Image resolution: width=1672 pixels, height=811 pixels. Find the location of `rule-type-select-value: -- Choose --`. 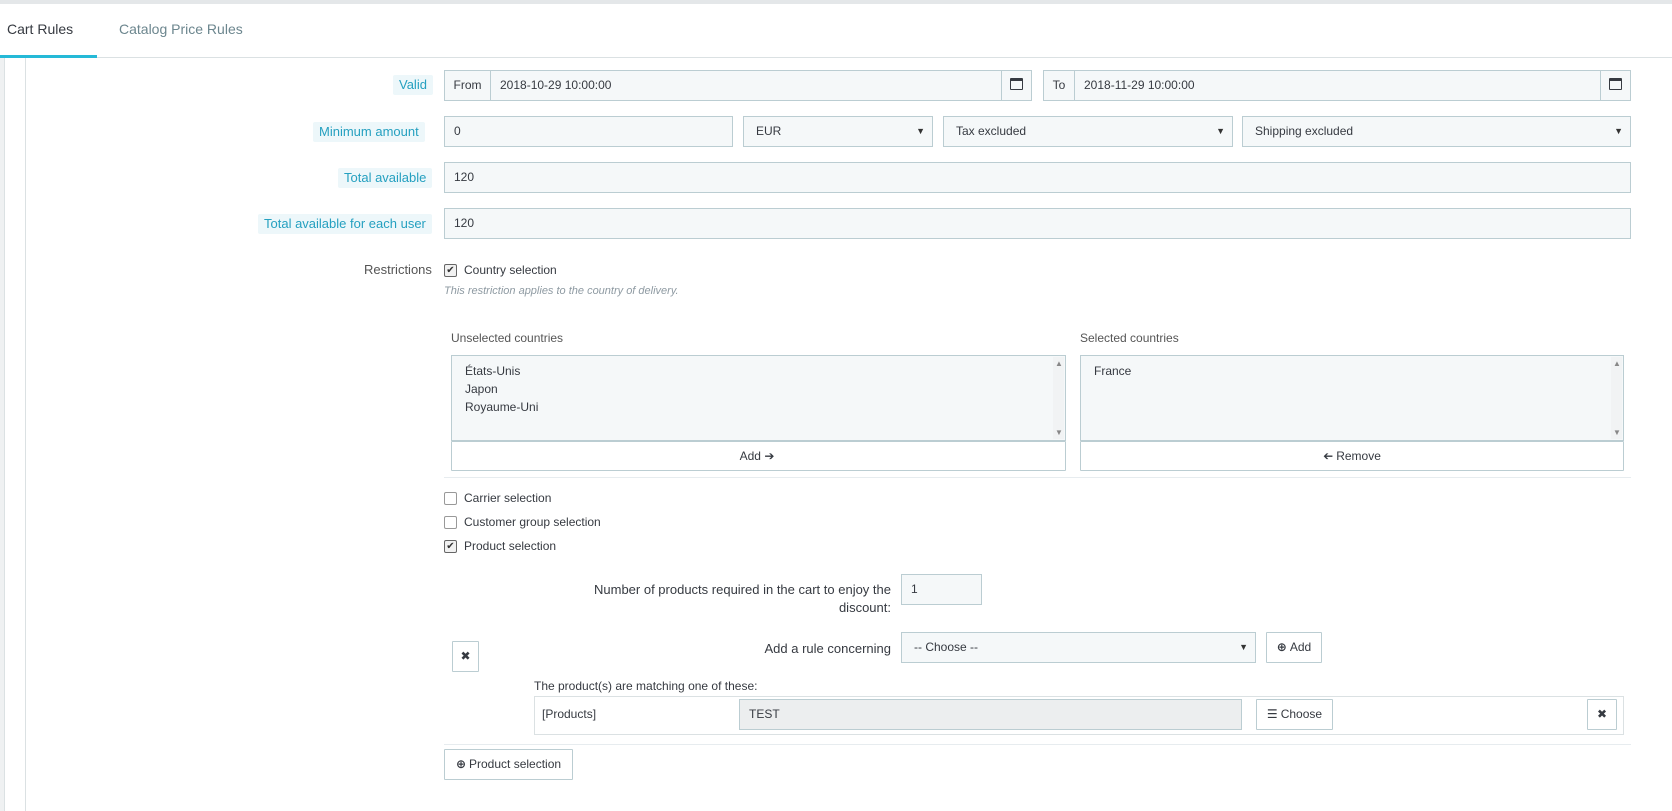

rule-type-select-value: -- Choose -- is located at coordinates (946, 647).